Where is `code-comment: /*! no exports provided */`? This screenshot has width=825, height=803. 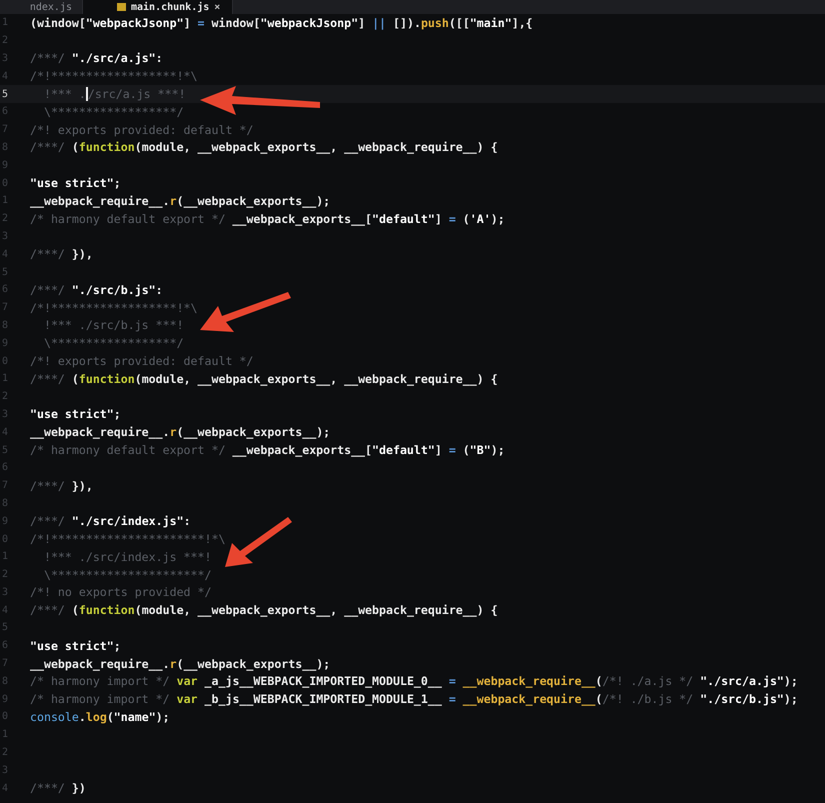
code-comment: /*! no exports provided */ is located at coordinates (121, 592).